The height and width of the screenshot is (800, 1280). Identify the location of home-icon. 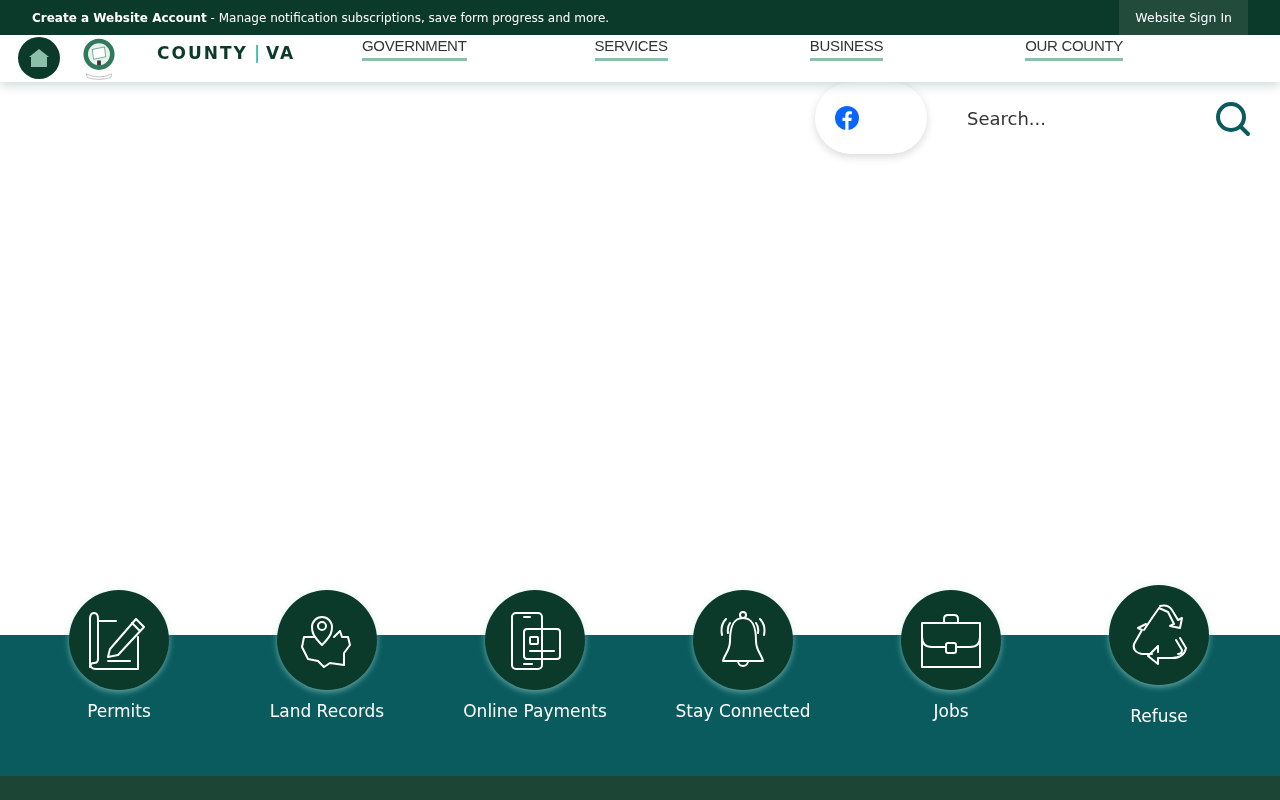
(39, 58).